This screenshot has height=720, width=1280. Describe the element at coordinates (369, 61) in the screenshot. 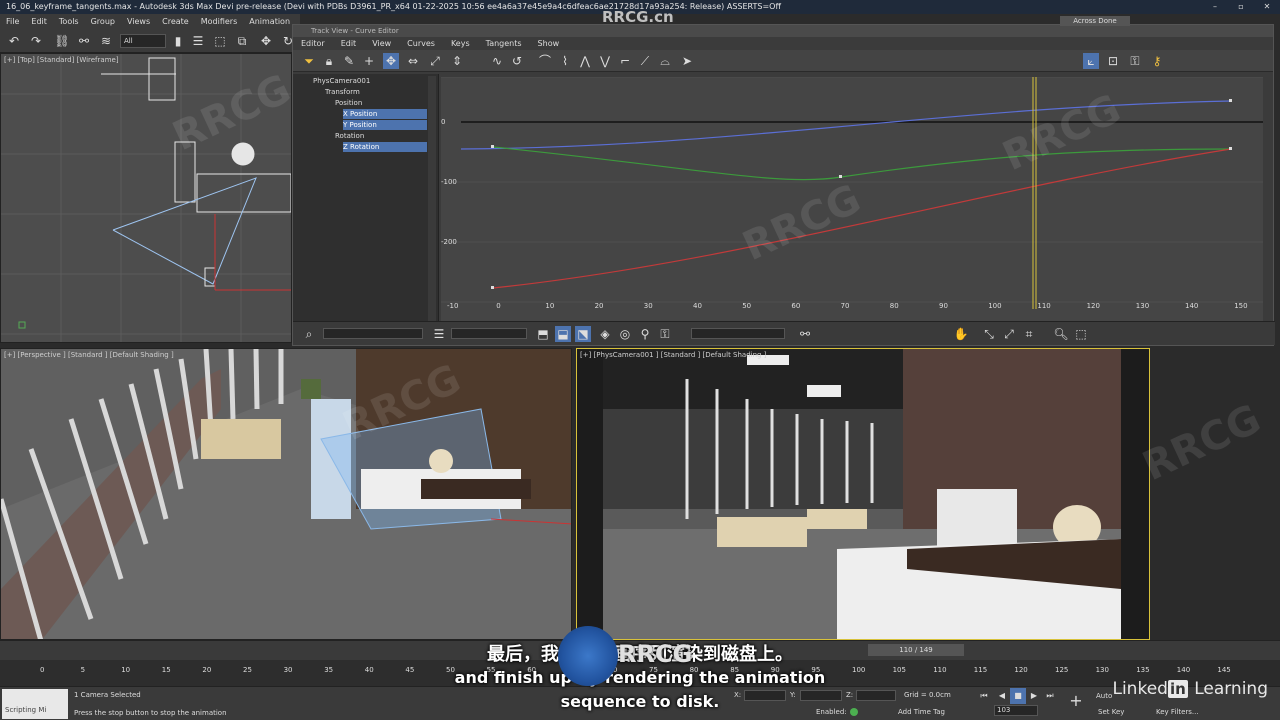

I see `add-keys-icon: +` at that location.